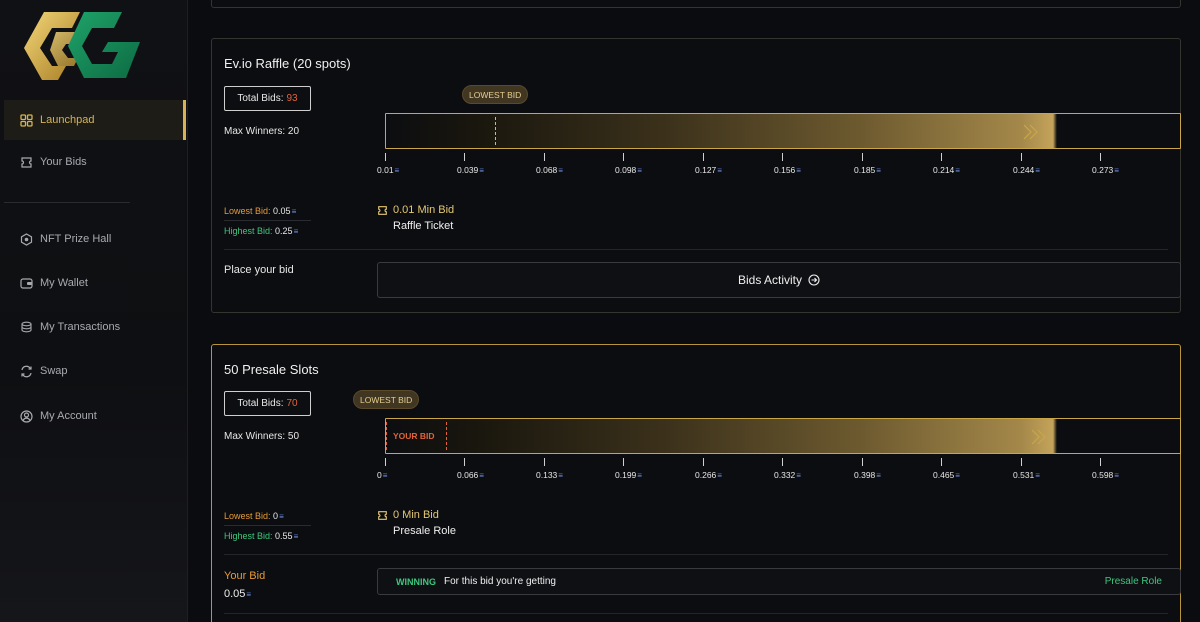 The image size is (1200, 622). Describe the element at coordinates (238, 594) in the screenshot. I see `your-bid-value: 0.05≡` at that location.